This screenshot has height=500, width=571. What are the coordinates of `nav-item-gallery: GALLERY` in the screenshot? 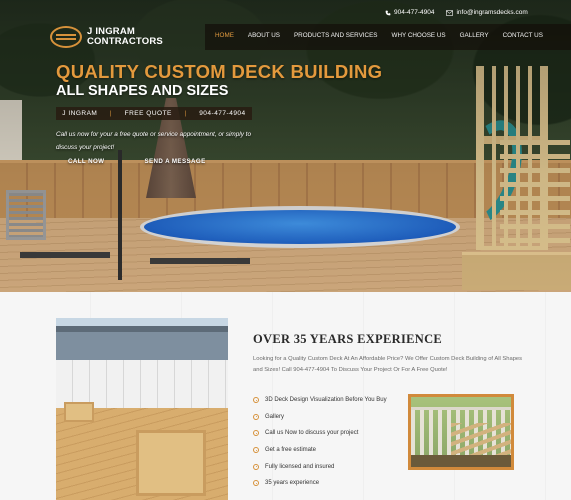 It's located at (474, 35).